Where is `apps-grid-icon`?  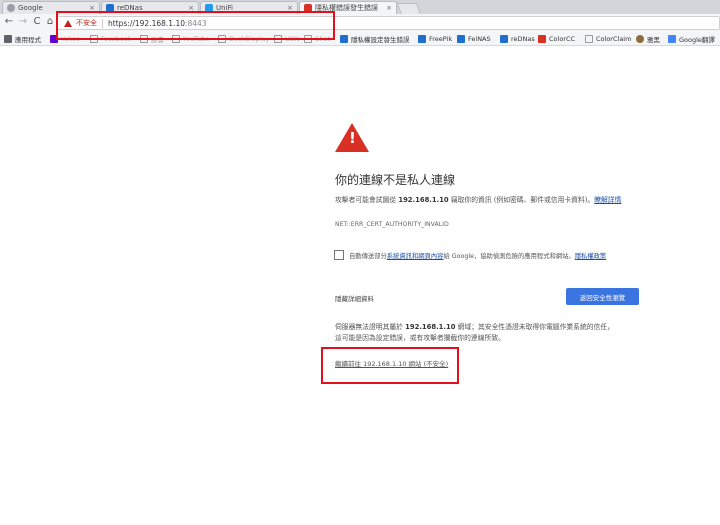 apps-grid-icon is located at coordinates (8, 39).